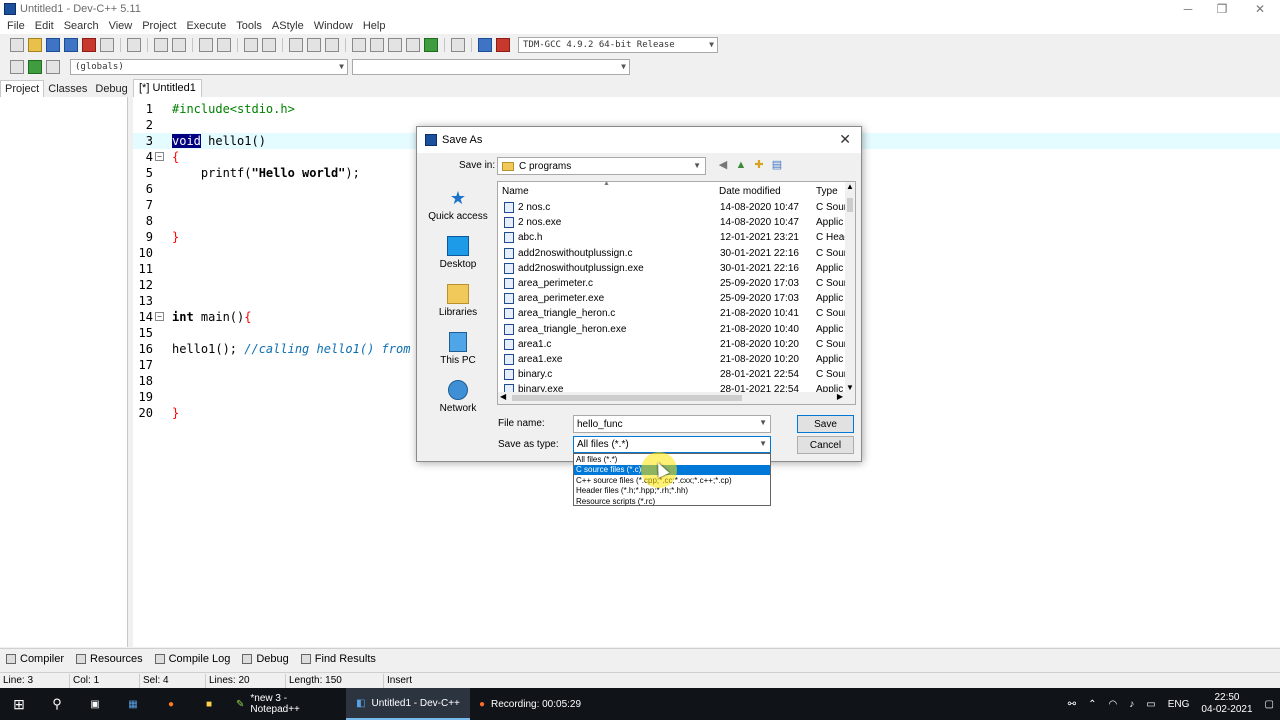 The height and width of the screenshot is (720, 1280). I want to click on file-row: 2 nos.exe 14-08-2020 10:47 Applic, so click(676, 222).